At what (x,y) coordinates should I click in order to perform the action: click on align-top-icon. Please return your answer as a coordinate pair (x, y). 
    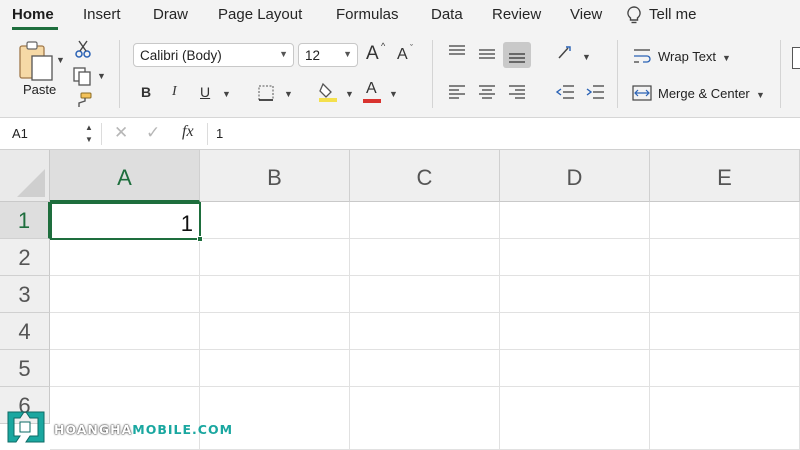
    Looking at the image, I should click on (457, 52).